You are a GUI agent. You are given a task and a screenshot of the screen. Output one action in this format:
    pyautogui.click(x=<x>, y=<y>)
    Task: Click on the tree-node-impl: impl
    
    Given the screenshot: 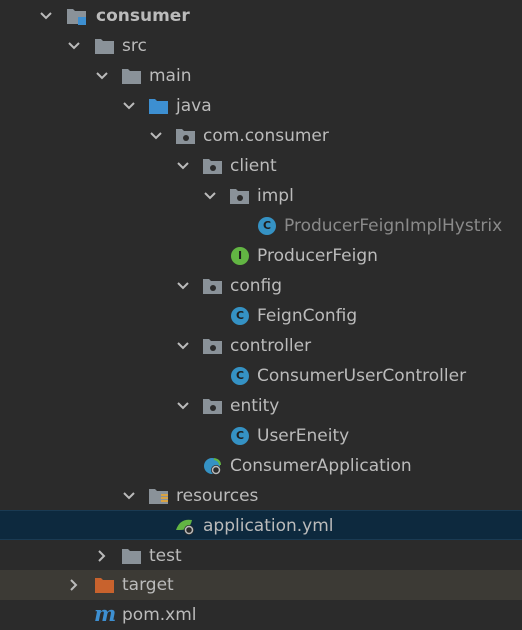 What is the action you would take?
    pyautogui.click(x=261, y=196)
    